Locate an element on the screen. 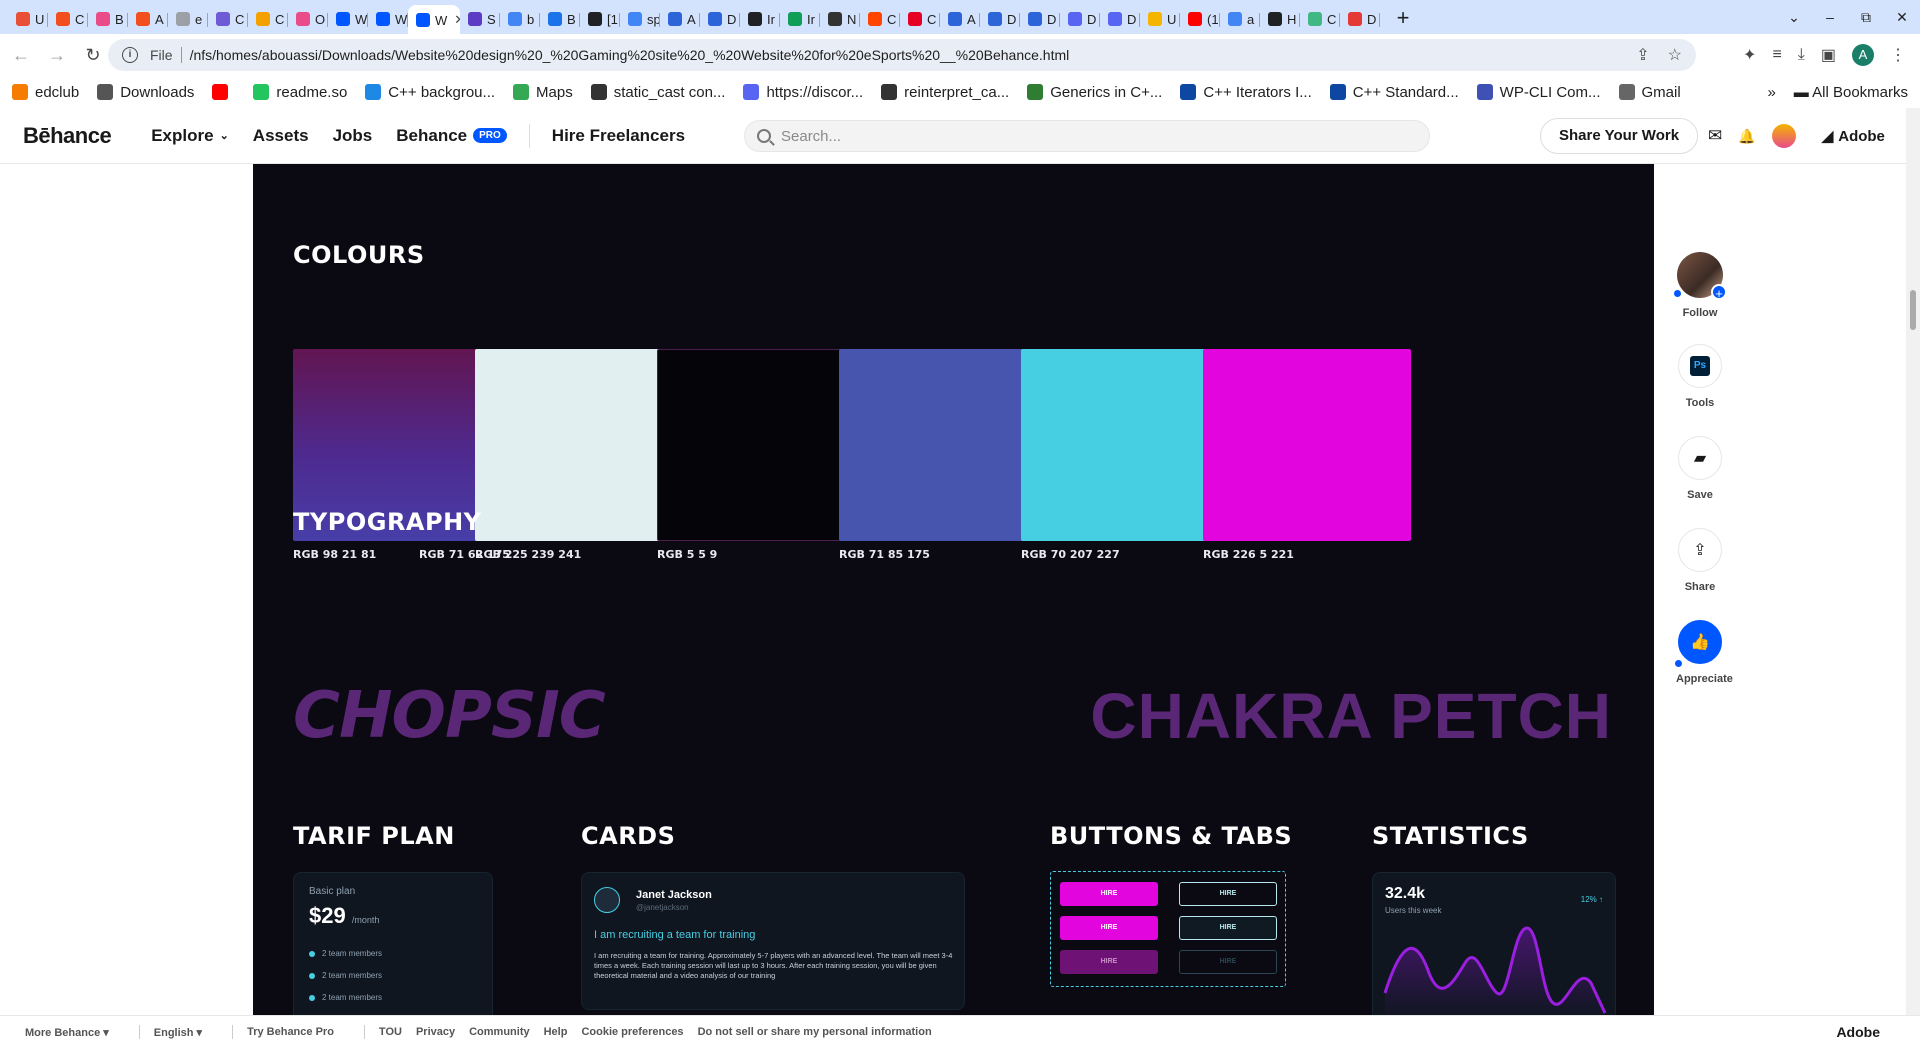 The width and height of the screenshot is (1920, 1048). browser-tab: N is located at coordinates (840, 19).